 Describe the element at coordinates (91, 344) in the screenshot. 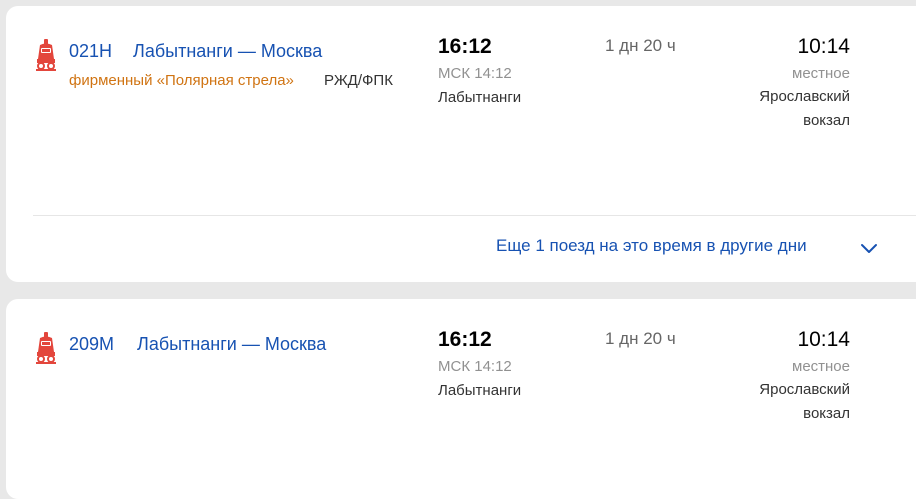

I see `train-number: 209М` at that location.